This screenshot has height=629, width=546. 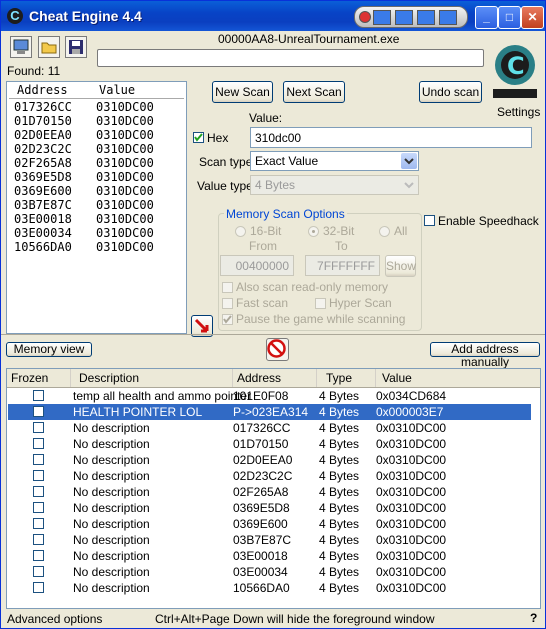 I want to click on table-row: No description 02D23C2C 4 Bytes 0x0310DC00, so click(x=269, y=476).